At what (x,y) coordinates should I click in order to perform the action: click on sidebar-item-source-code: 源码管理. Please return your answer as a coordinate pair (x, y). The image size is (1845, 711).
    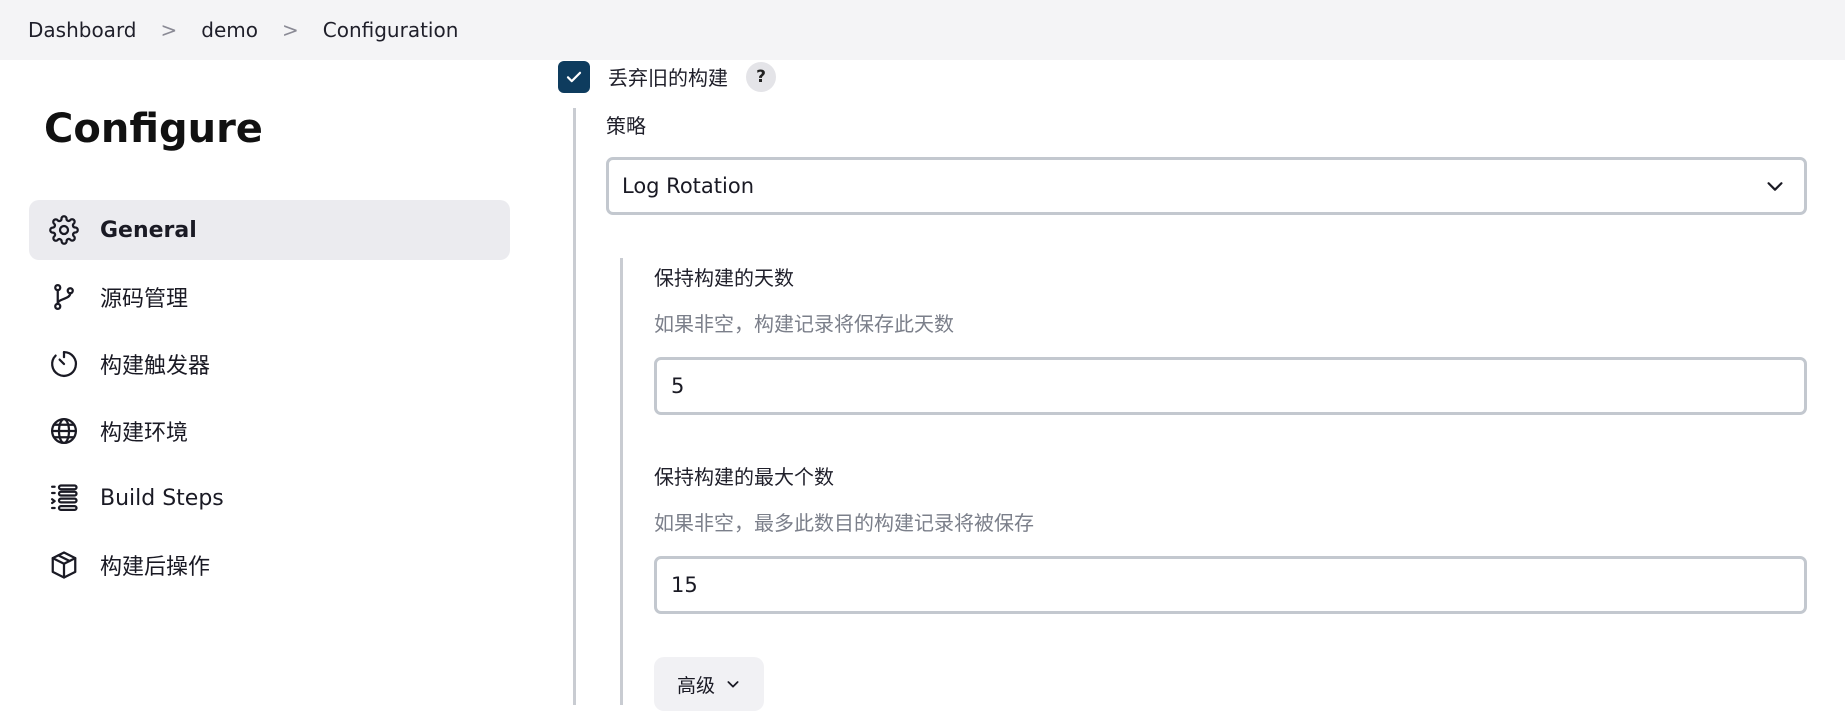
    Looking at the image, I should click on (269, 297).